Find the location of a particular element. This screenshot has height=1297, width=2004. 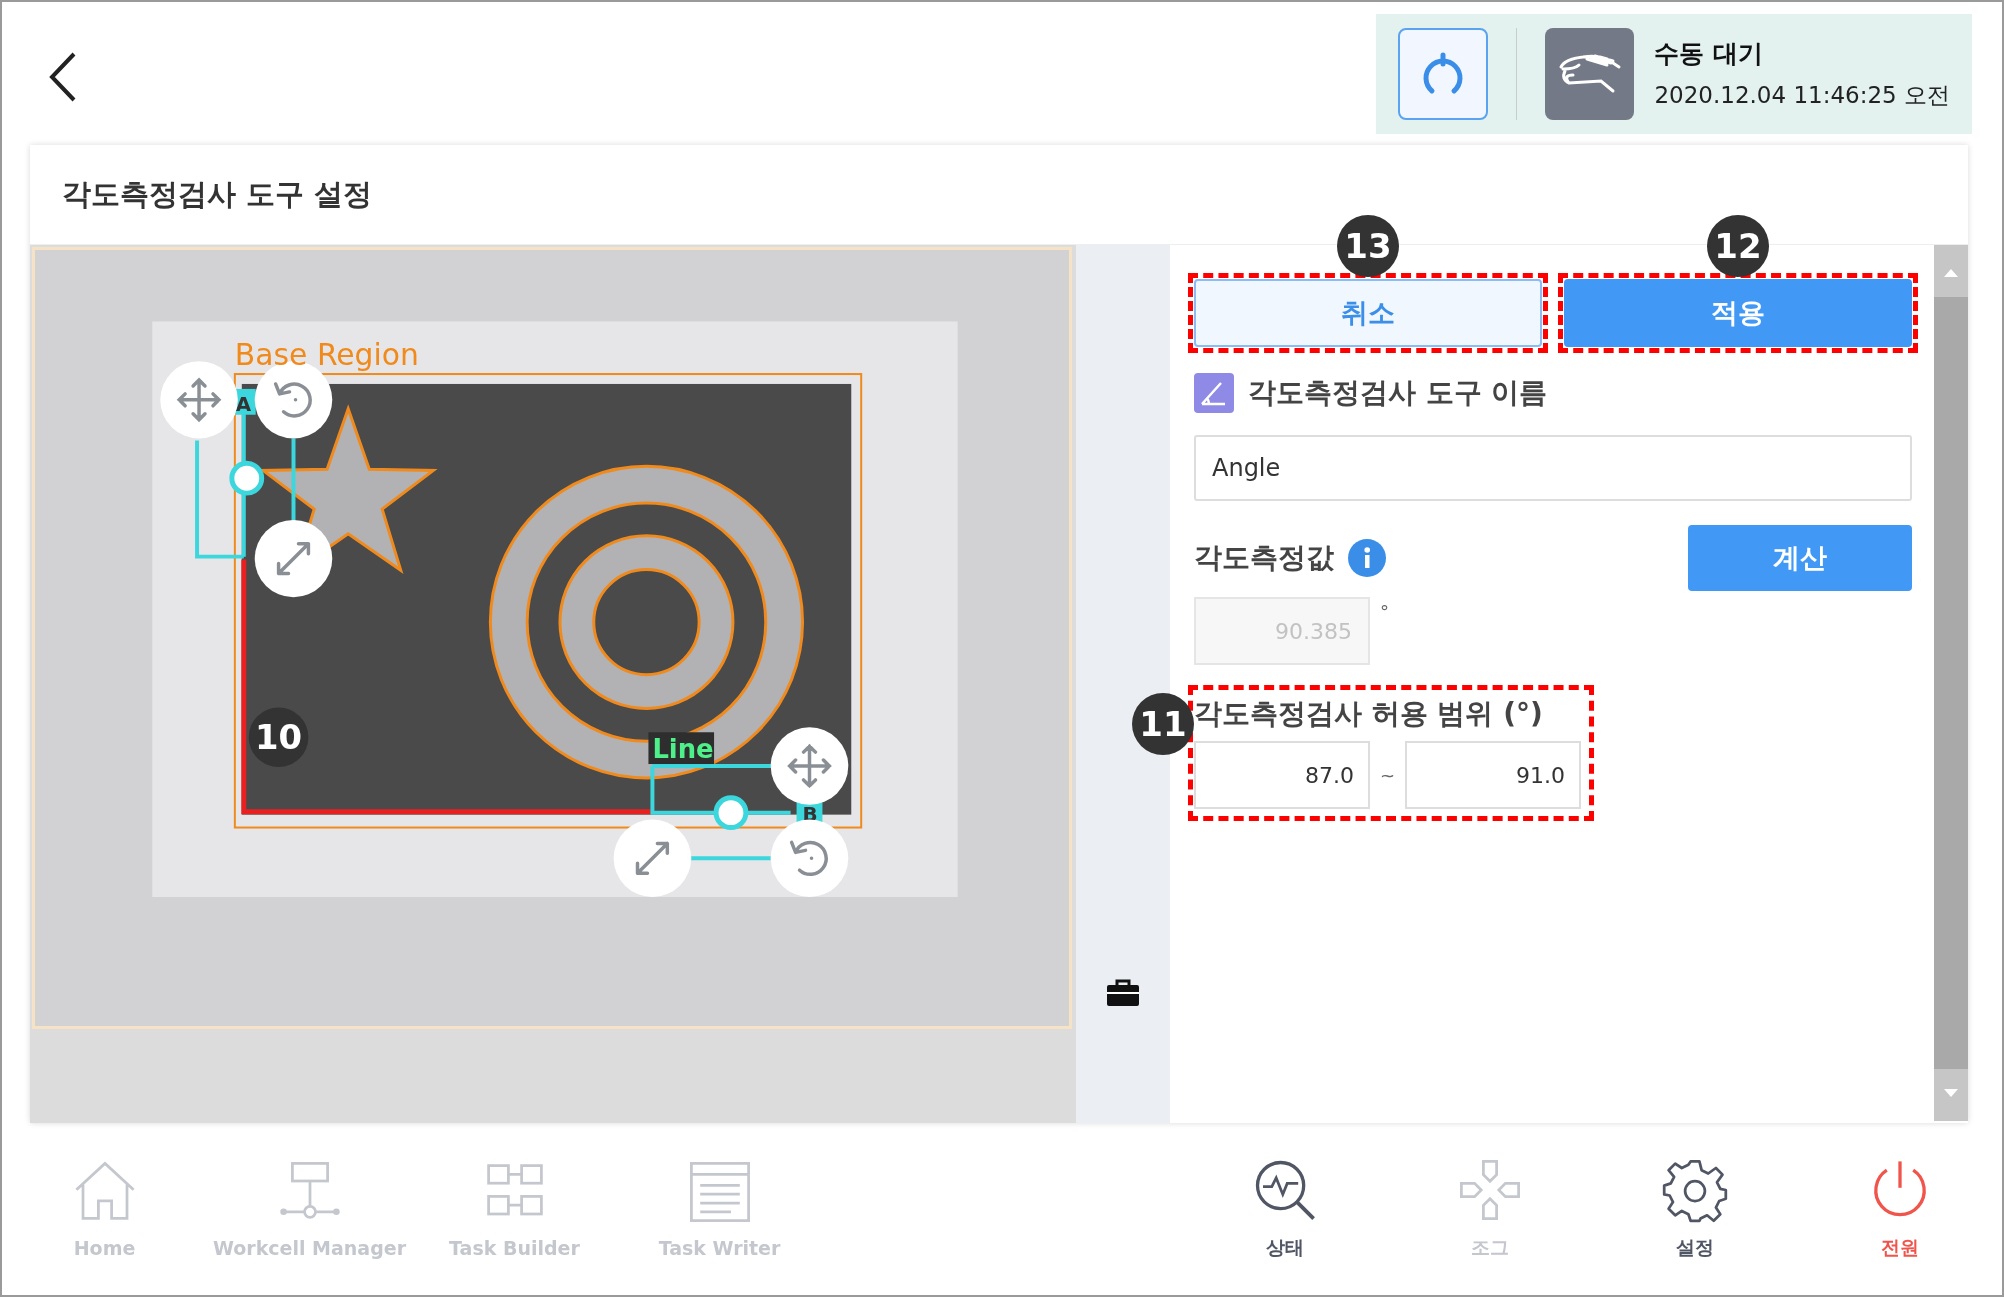

info-icon is located at coordinates (1367, 558).